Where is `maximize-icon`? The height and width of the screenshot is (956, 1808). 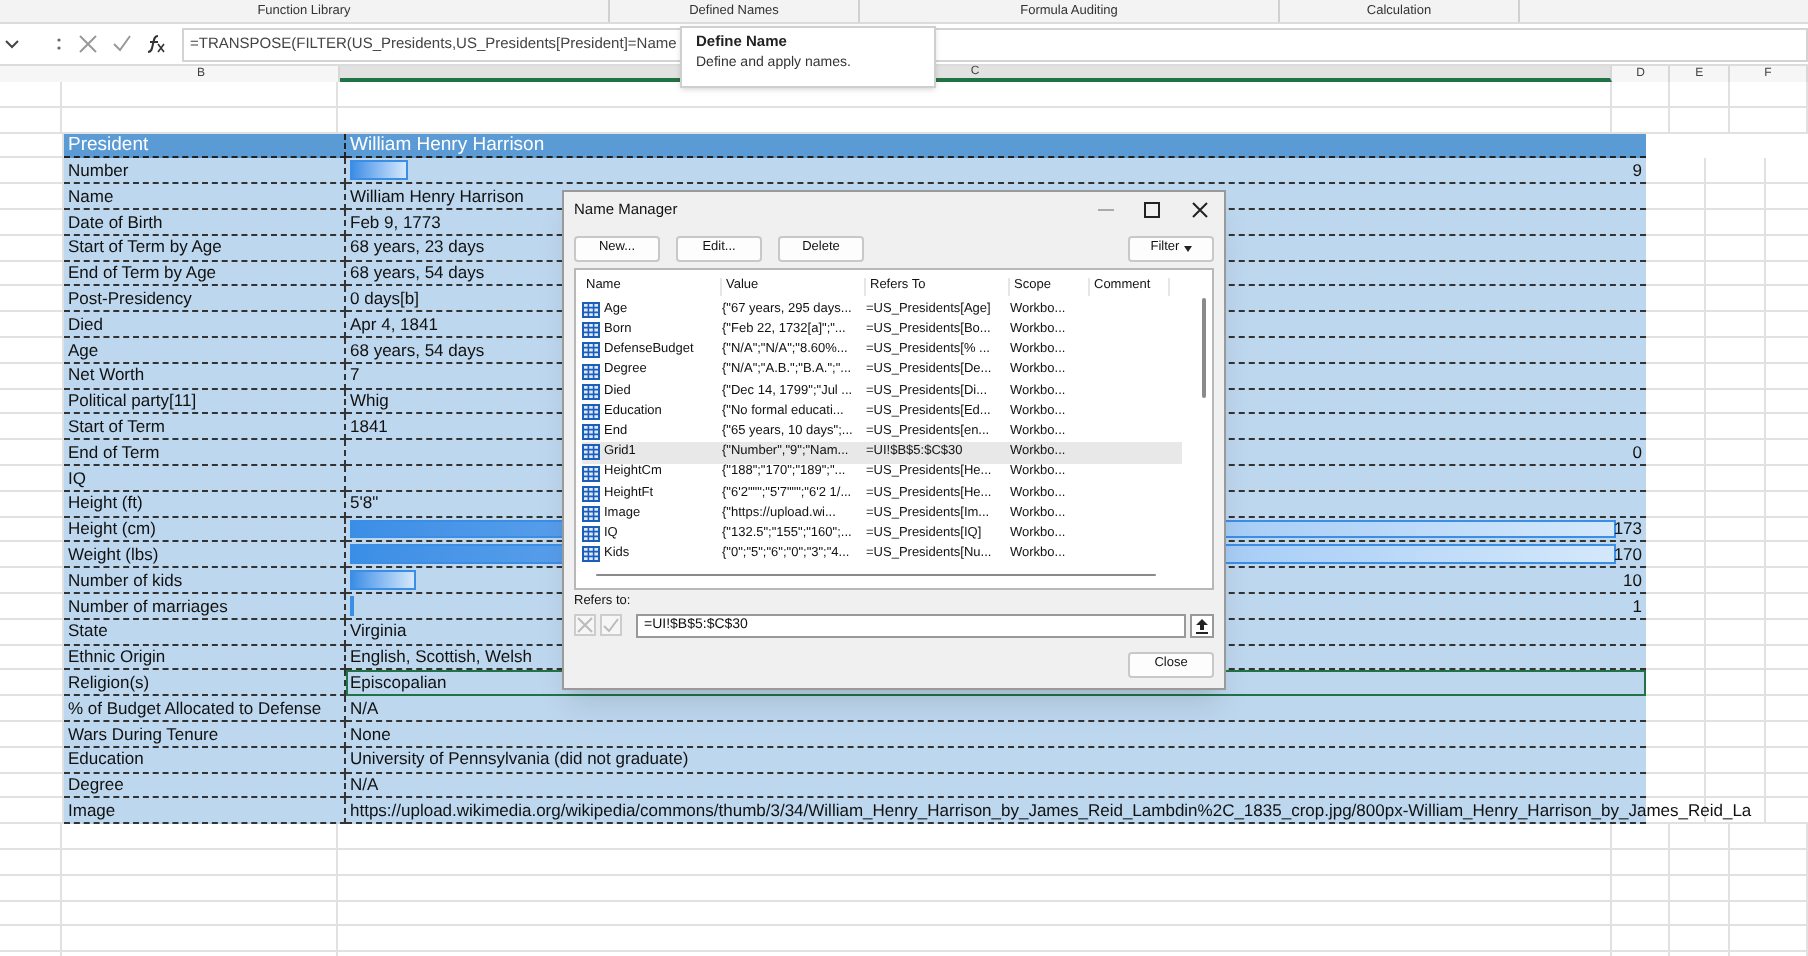 maximize-icon is located at coordinates (1152, 210).